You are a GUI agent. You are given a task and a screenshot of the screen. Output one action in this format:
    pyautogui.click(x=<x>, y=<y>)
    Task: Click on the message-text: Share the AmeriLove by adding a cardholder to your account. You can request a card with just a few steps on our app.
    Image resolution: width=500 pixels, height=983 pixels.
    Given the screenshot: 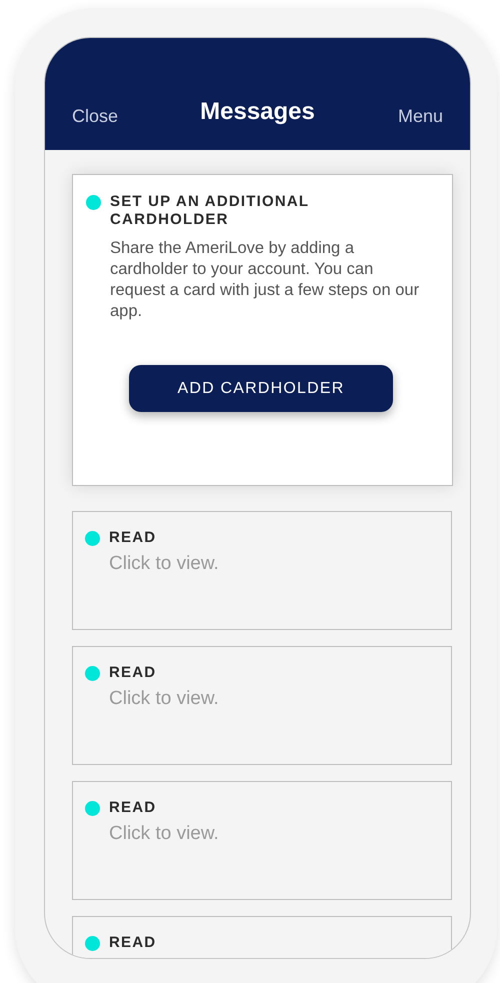 What is the action you would take?
    pyautogui.click(x=265, y=280)
    